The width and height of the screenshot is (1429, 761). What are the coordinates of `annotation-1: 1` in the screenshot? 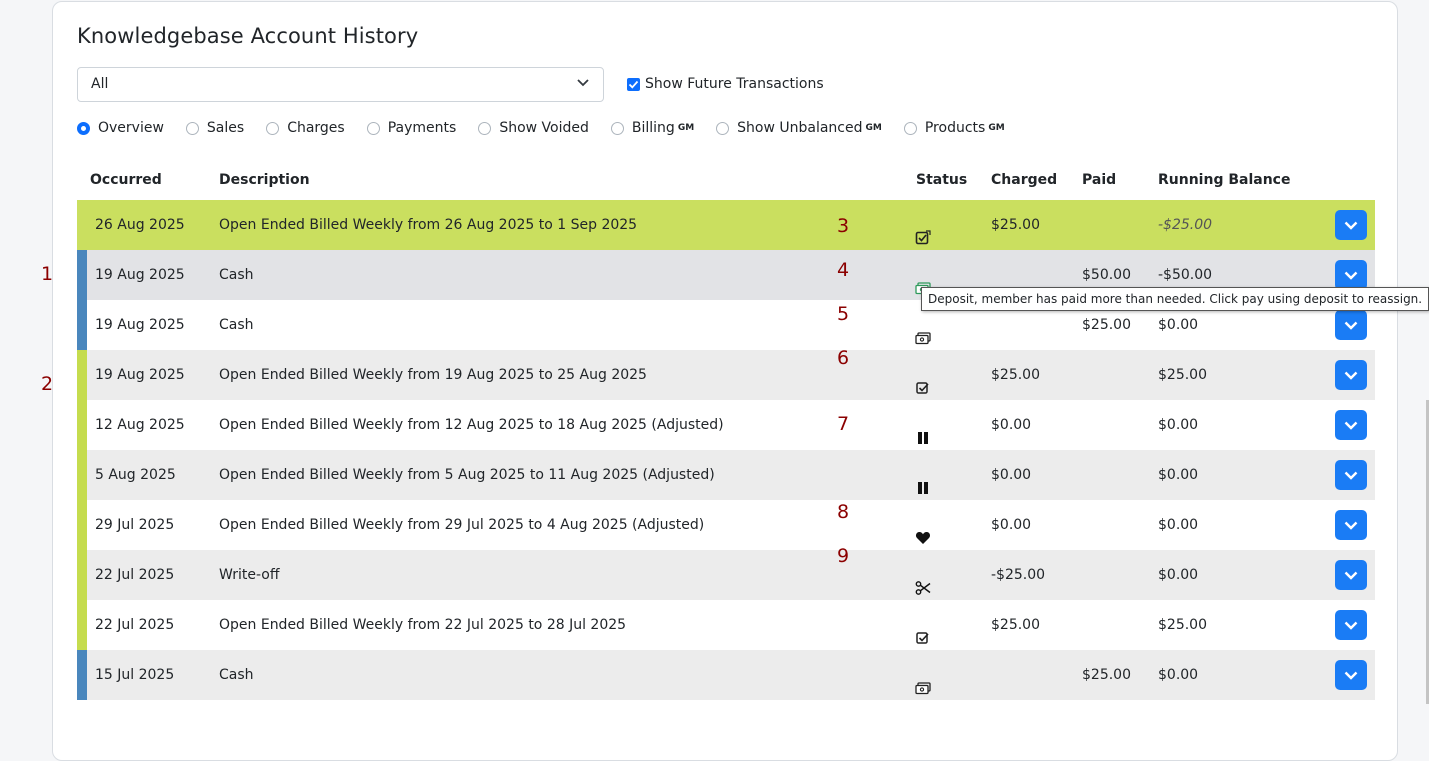 It's located at (47, 274).